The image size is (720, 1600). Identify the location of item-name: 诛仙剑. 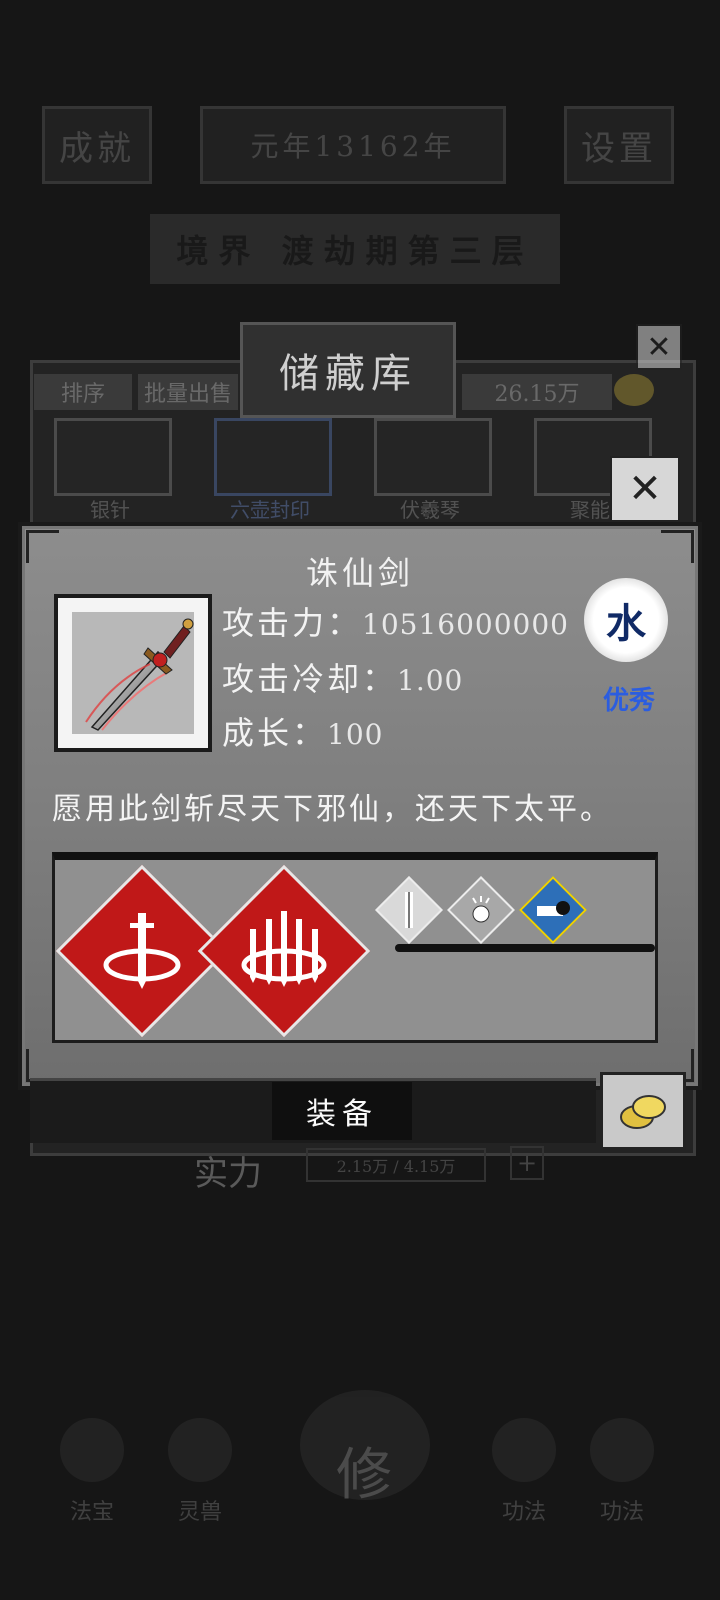
(359, 573).